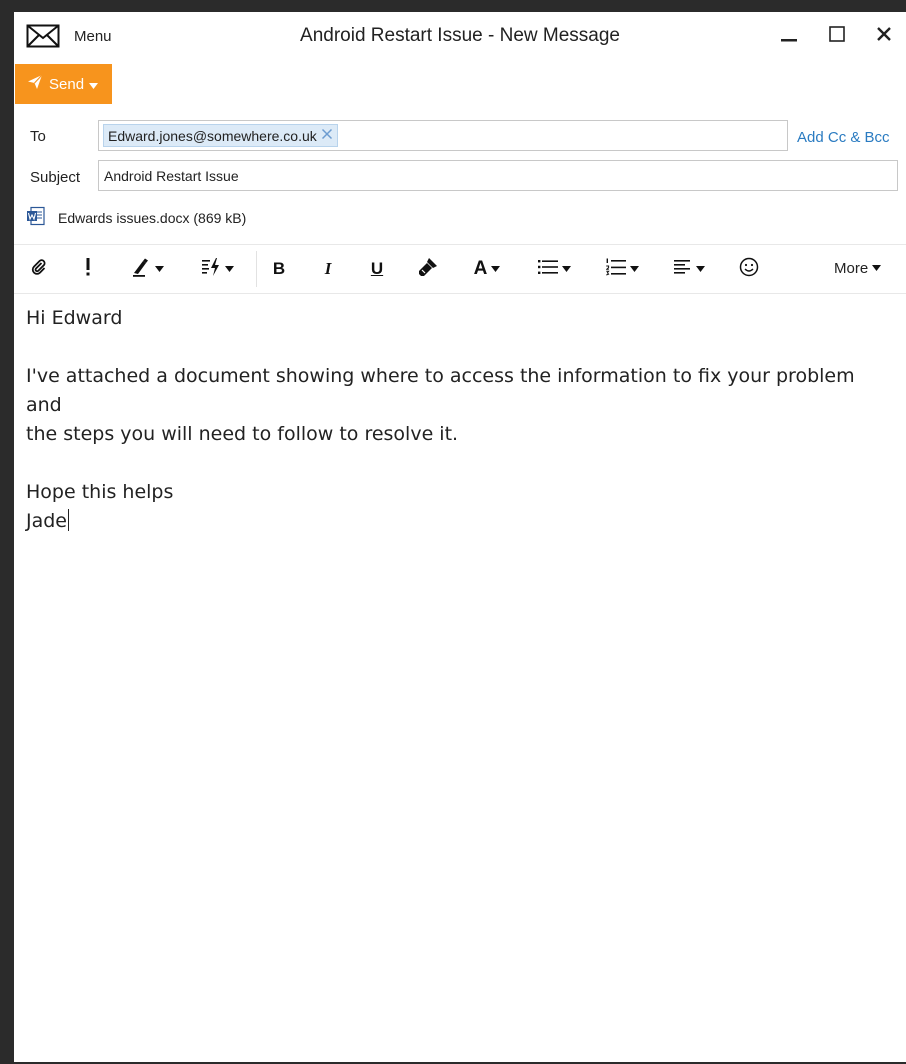 The width and height of the screenshot is (906, 1064). What do you see at coordinates (46, 521) in the screenshot?
I see `body-signature: Jade` at bounding box center [46, 521].